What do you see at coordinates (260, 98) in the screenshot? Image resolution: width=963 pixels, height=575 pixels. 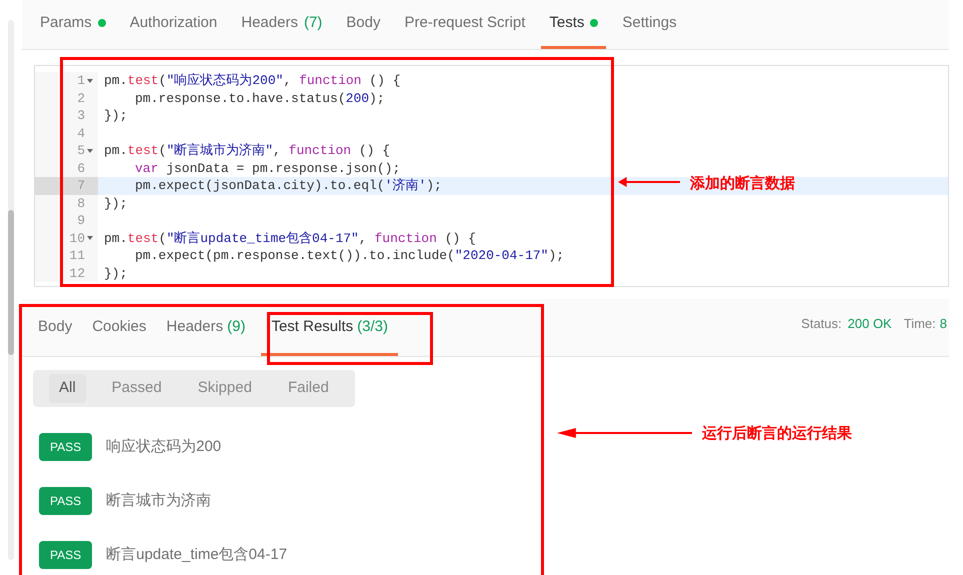 I see `code-line: pm.response.to.have.status(200);` at bounding box center [260, 98].